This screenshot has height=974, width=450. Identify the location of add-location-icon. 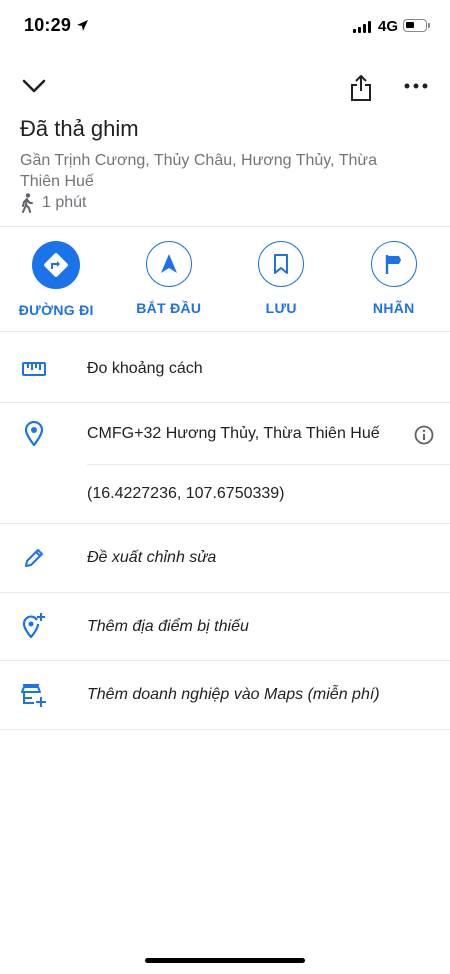
(34, 626).